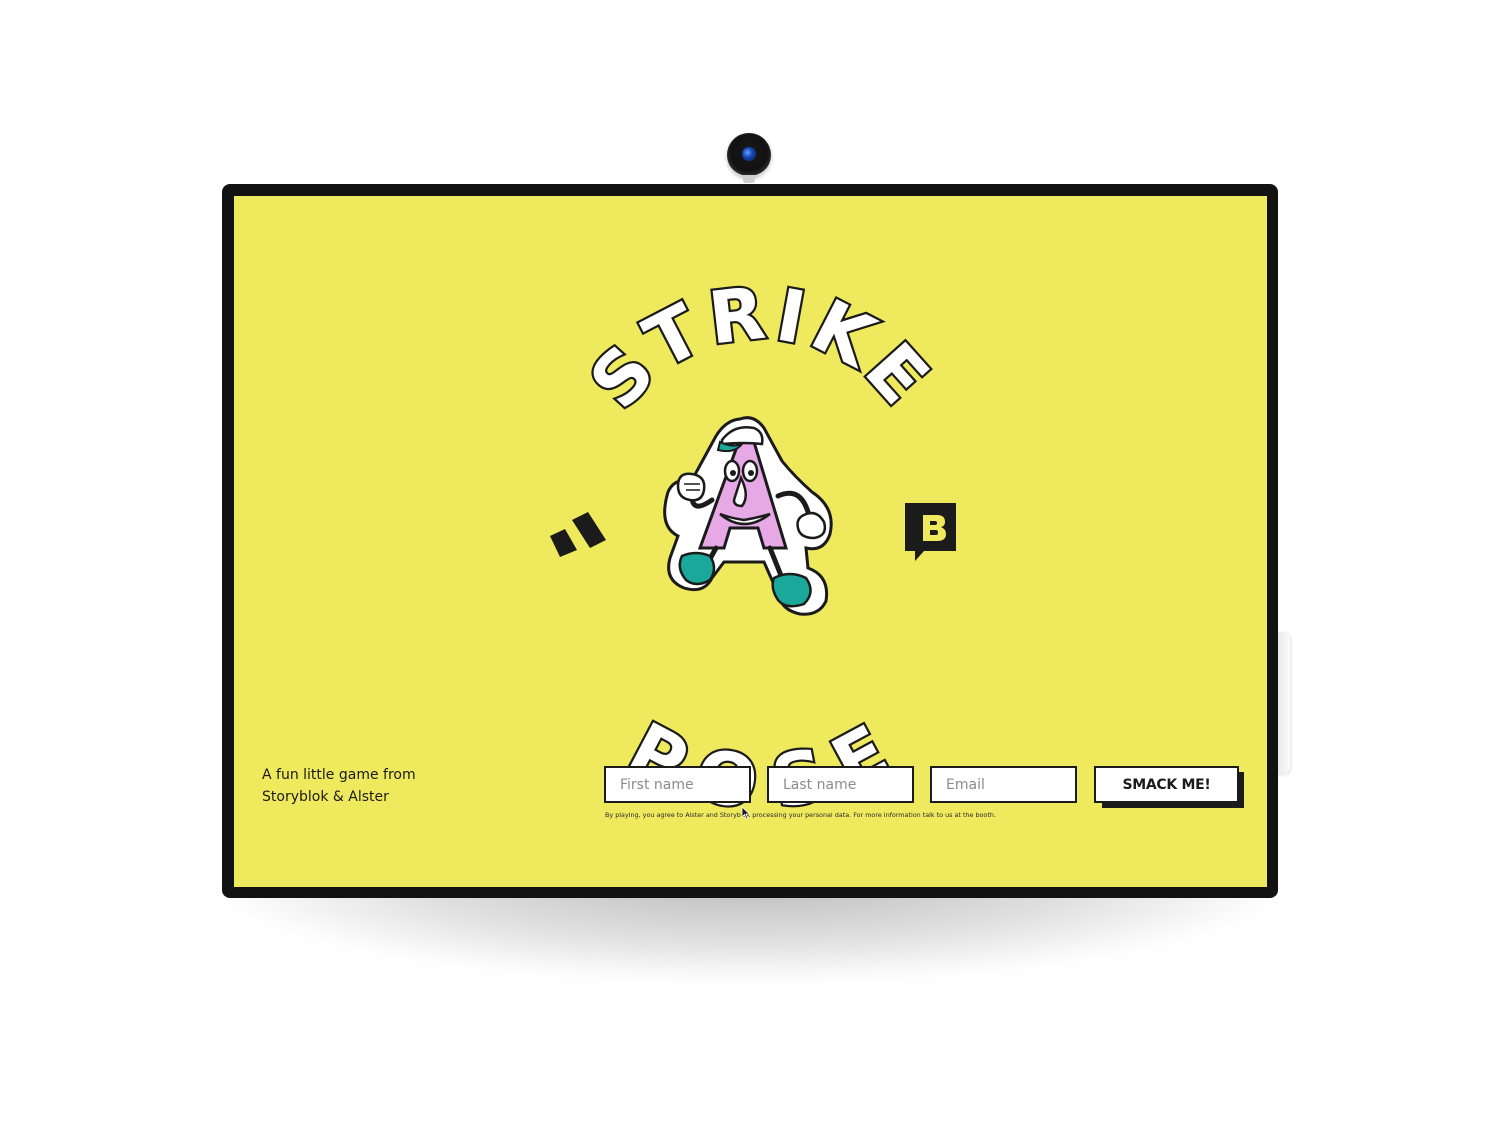  I want to click on webcam-icon, so click(749, 158).